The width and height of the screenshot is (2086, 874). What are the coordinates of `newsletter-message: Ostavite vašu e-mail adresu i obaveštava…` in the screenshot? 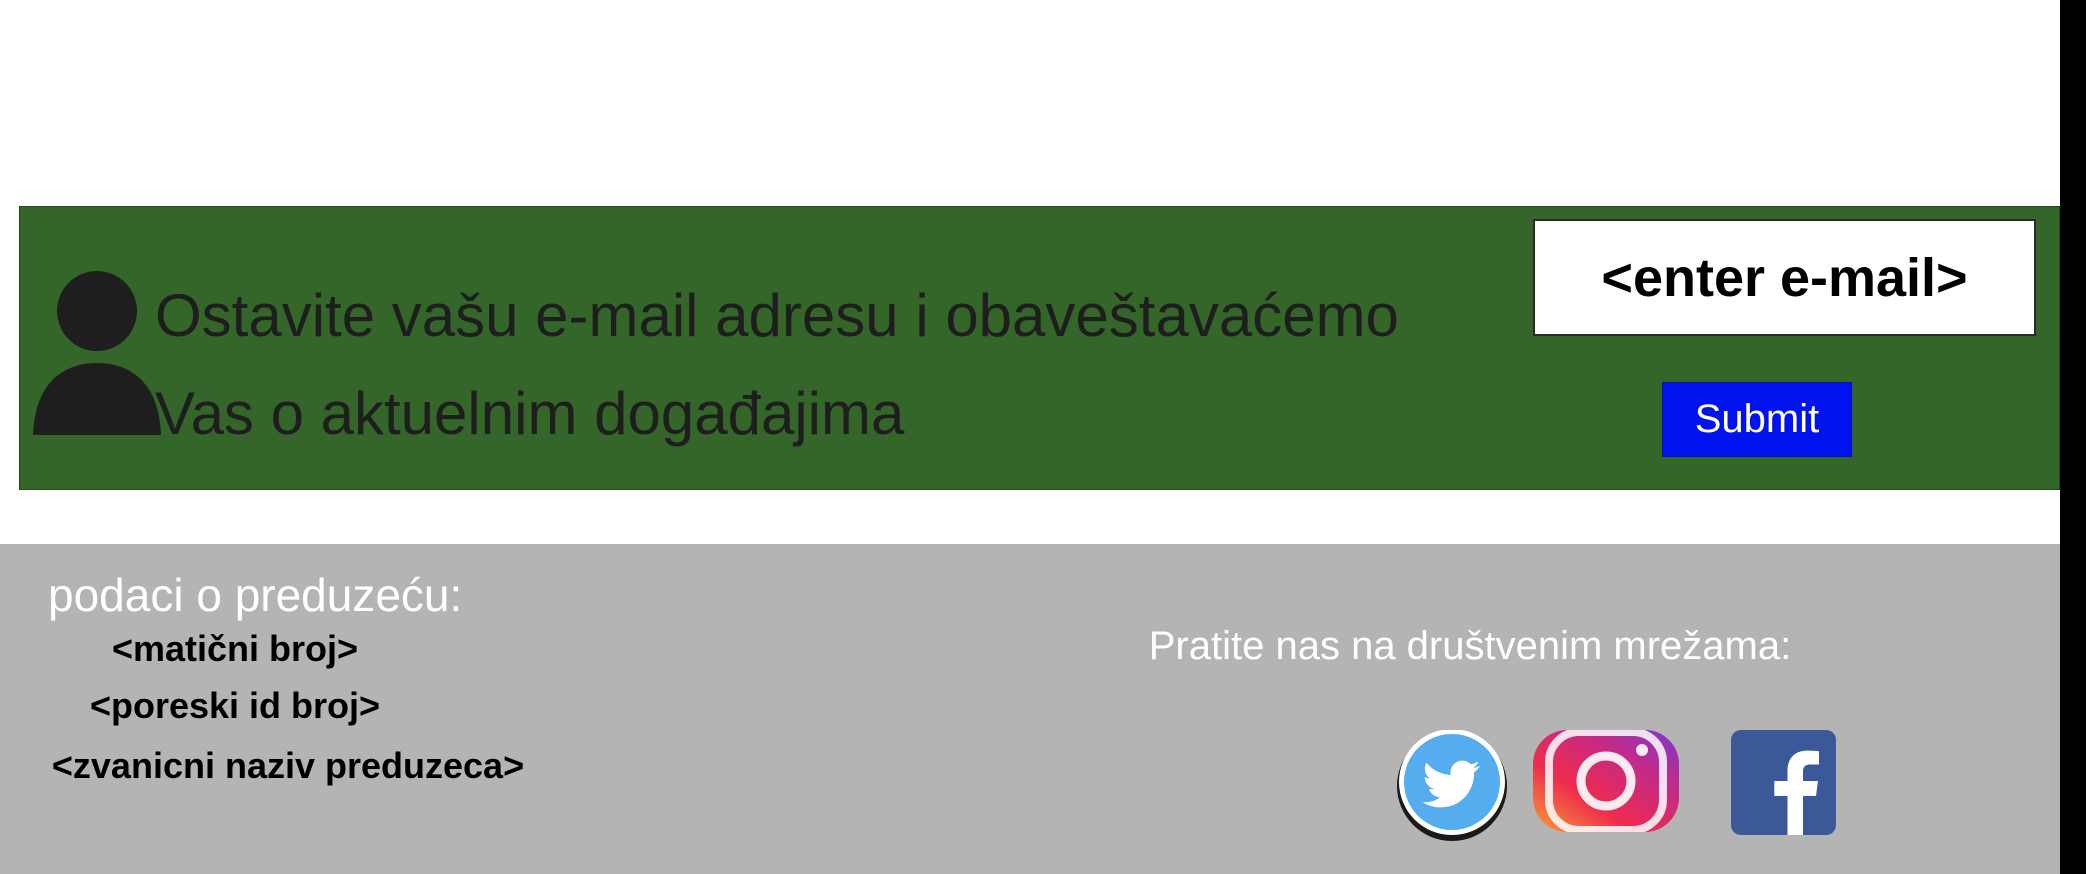 It's located at (820, 365).